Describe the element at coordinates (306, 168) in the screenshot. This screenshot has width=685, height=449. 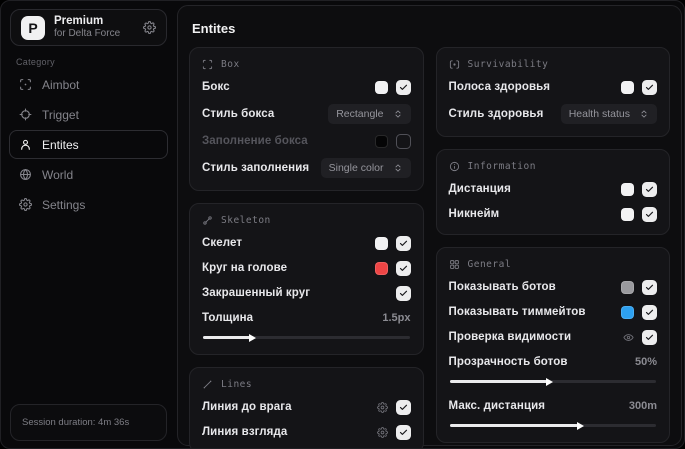
I see `row-fill-style: Стиль заполнения Single color` at that location.